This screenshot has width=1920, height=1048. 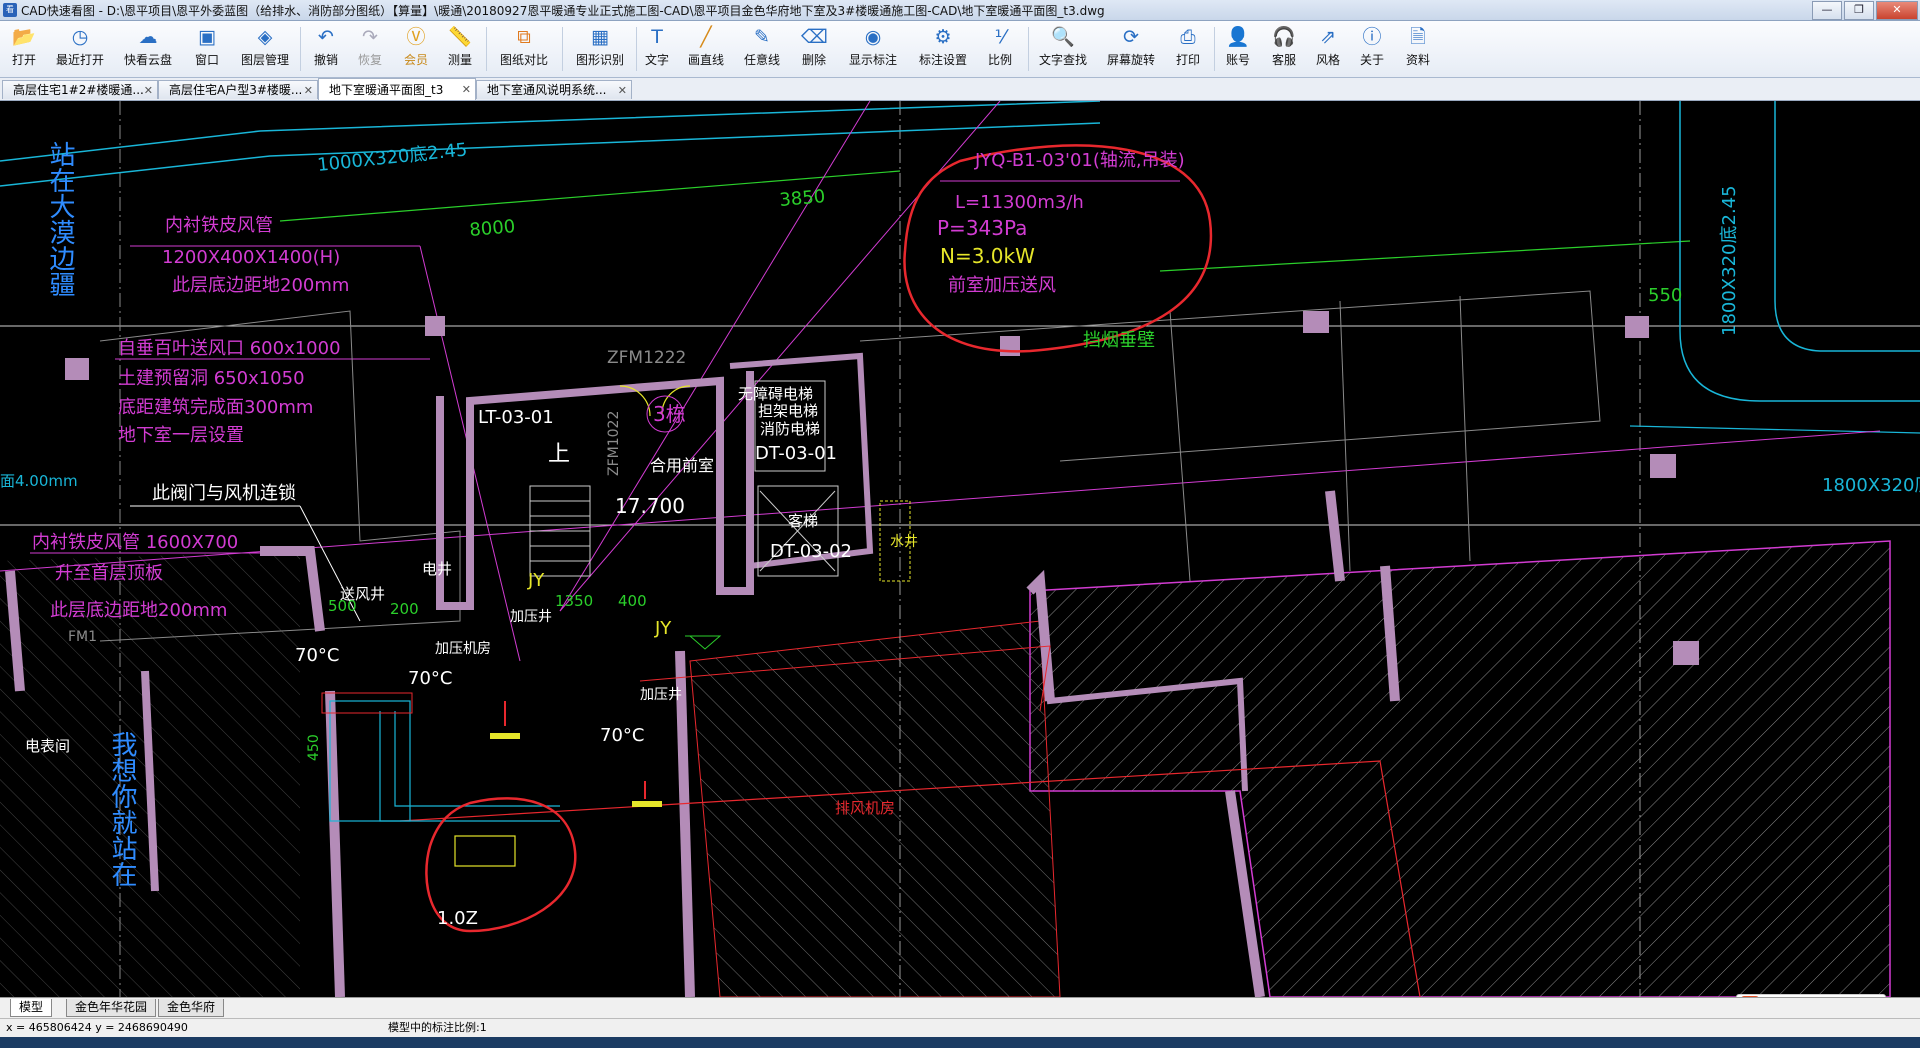 I want to click on scale-icon: ⅟, so click(x=1000, y=37).